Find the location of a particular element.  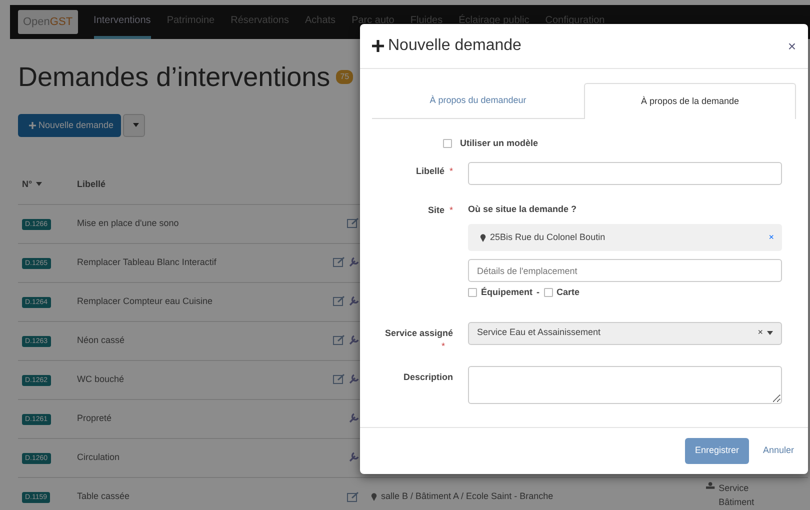

site-question: Où se situe la demande ? is located at coordinates (523, 209).